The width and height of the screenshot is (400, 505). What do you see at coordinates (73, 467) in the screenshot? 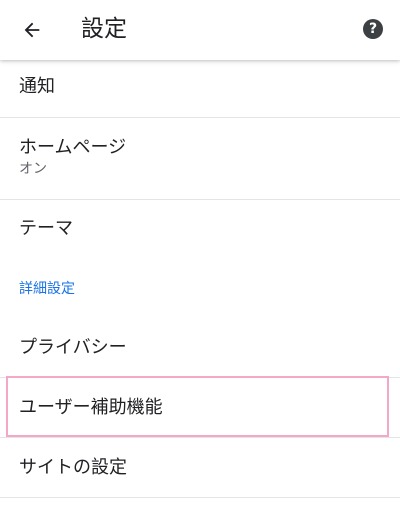
I see `settings-item-label: サイトの設定` at bounding box center [73, 467].